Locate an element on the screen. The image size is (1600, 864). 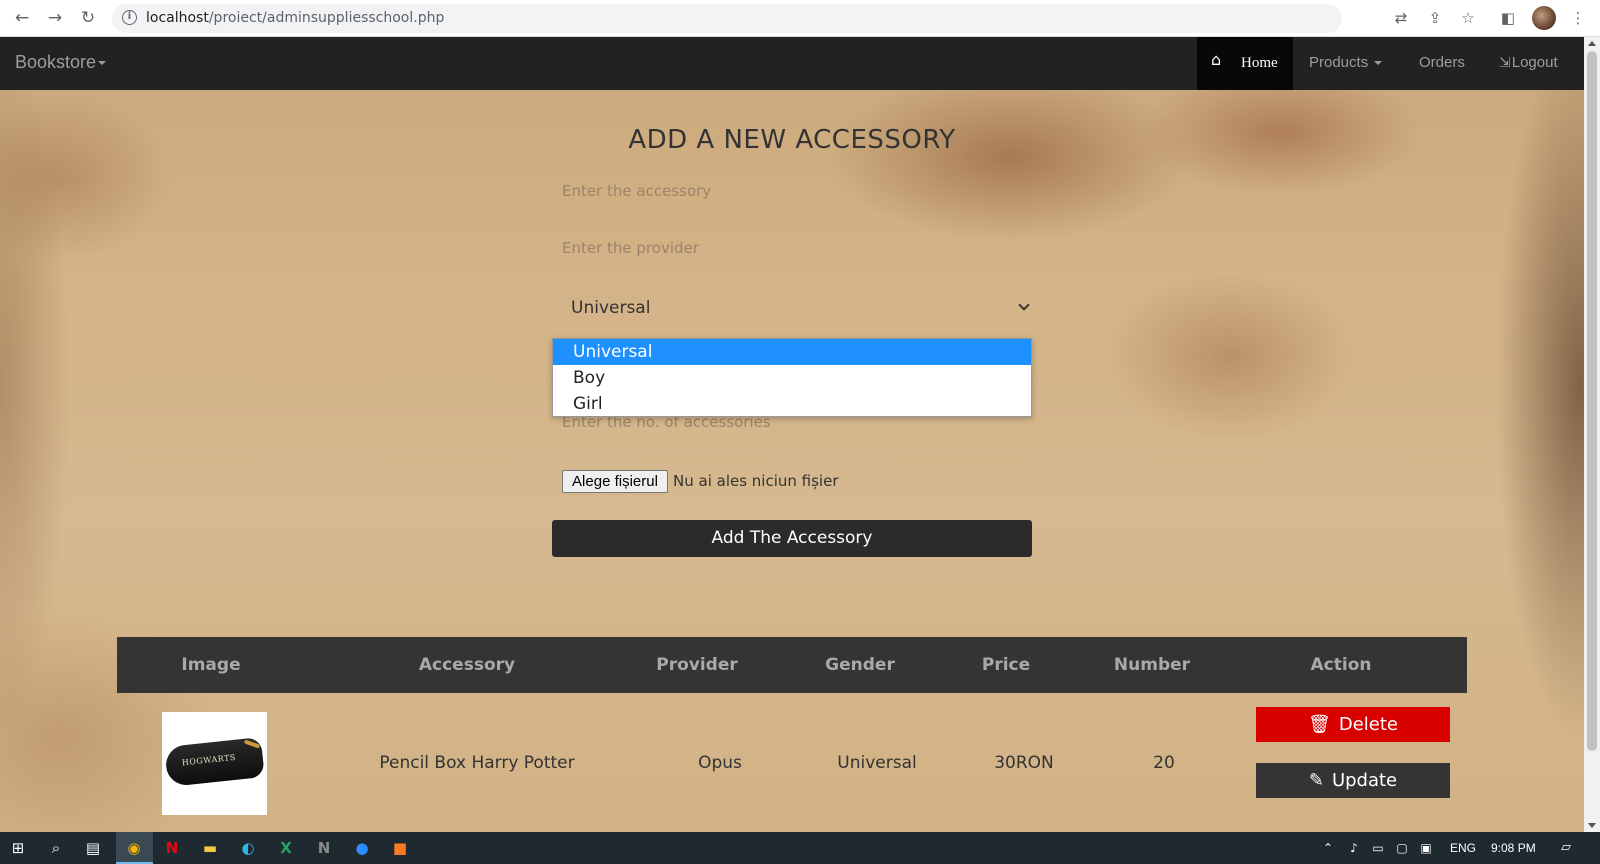
url-host: localhost is located at coordinates (177, 18).